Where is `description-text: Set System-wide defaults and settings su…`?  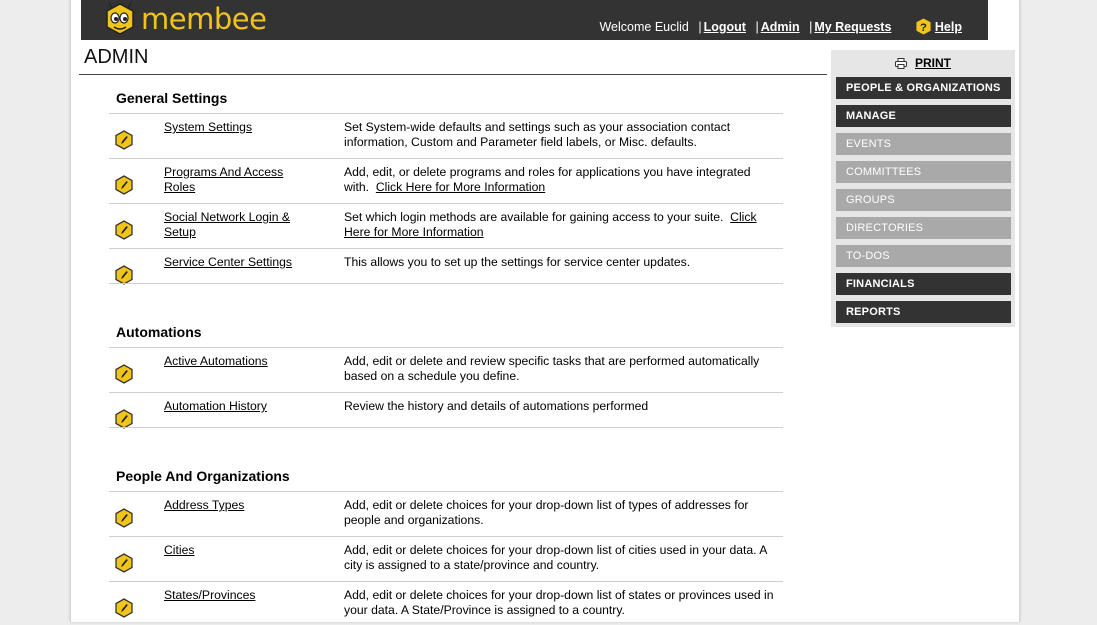 description-text: Set System-wide defaults and settings su… is located at coordinates (537, 134).